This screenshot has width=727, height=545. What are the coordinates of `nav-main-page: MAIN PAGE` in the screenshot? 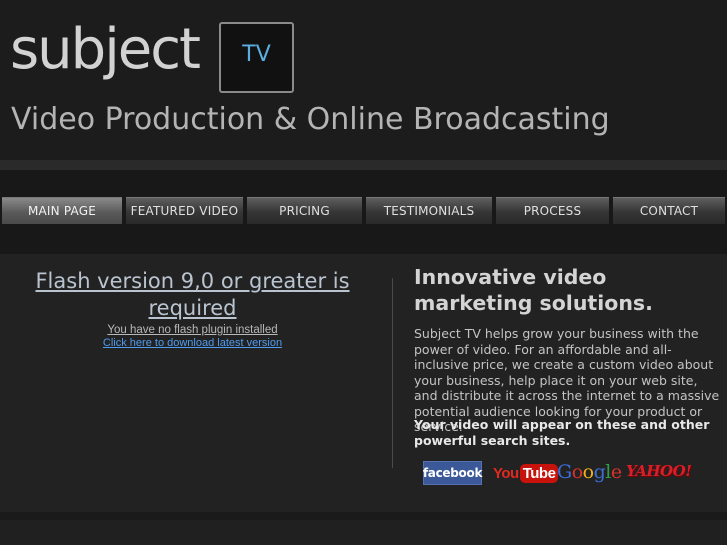 It's located at (62, 210).